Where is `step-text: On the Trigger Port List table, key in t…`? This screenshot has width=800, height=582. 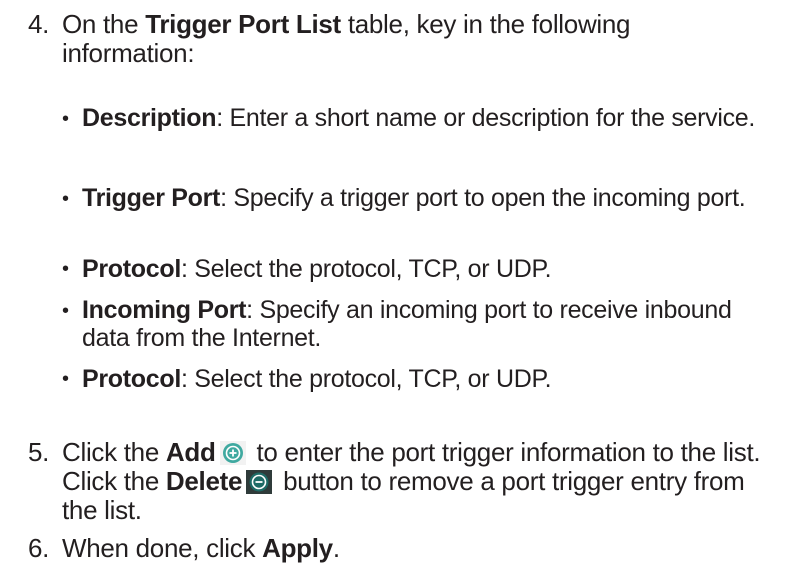 step-text: On the Trigger Port List table, key in t… is located at coordinates (346, 38).